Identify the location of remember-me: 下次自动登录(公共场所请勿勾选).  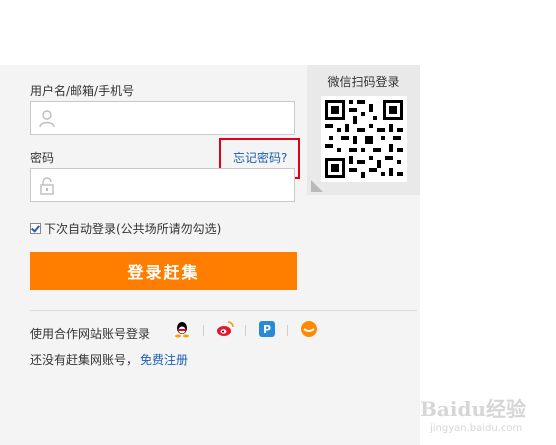
(125, 228).